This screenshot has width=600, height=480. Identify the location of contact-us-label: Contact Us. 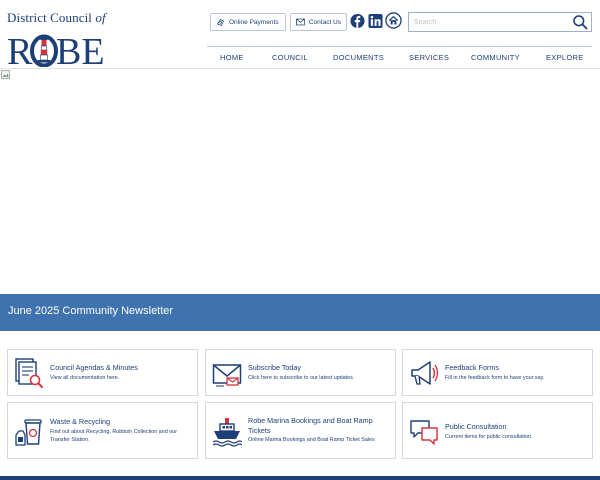
(324, 22).